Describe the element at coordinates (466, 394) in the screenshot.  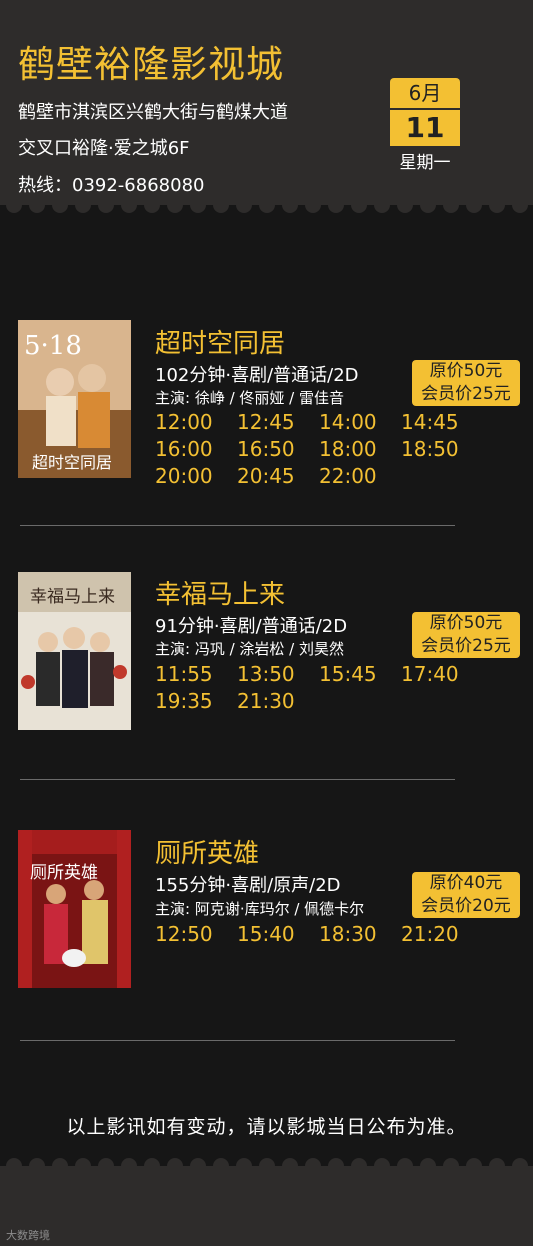
I see `price-member-1: 会员价25元` at that location.